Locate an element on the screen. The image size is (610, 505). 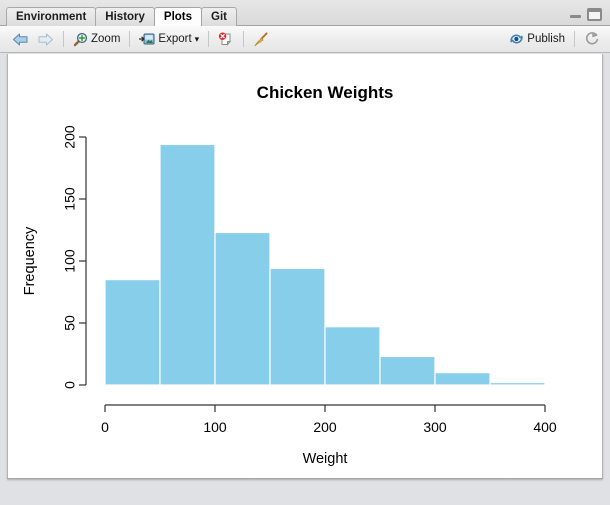
tab-environment: Environment is located at coordinates (51, 16).